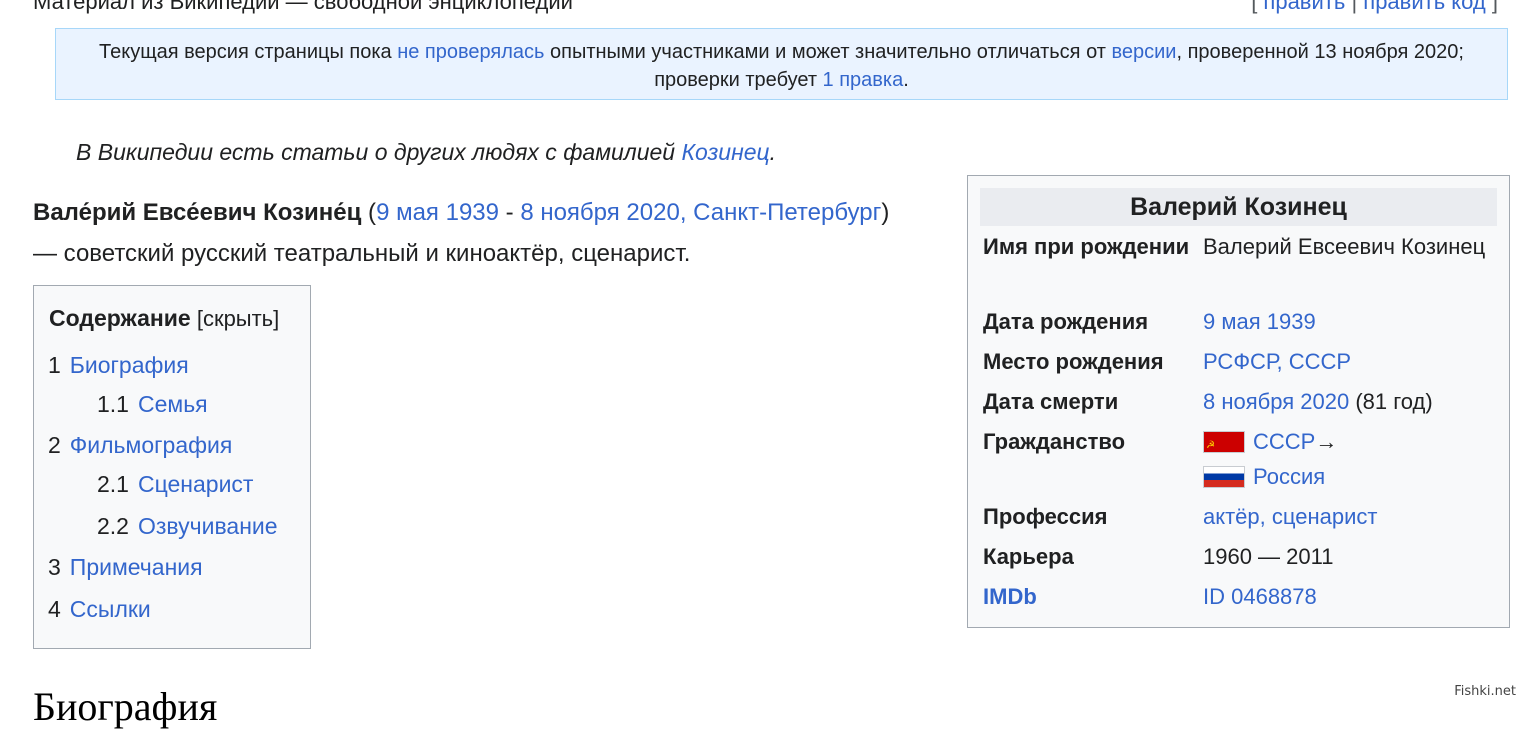  What do you see at coordinates (54, 567) in the screenshot?
I see `toc-number: 3` at bounding box center [54, 567].